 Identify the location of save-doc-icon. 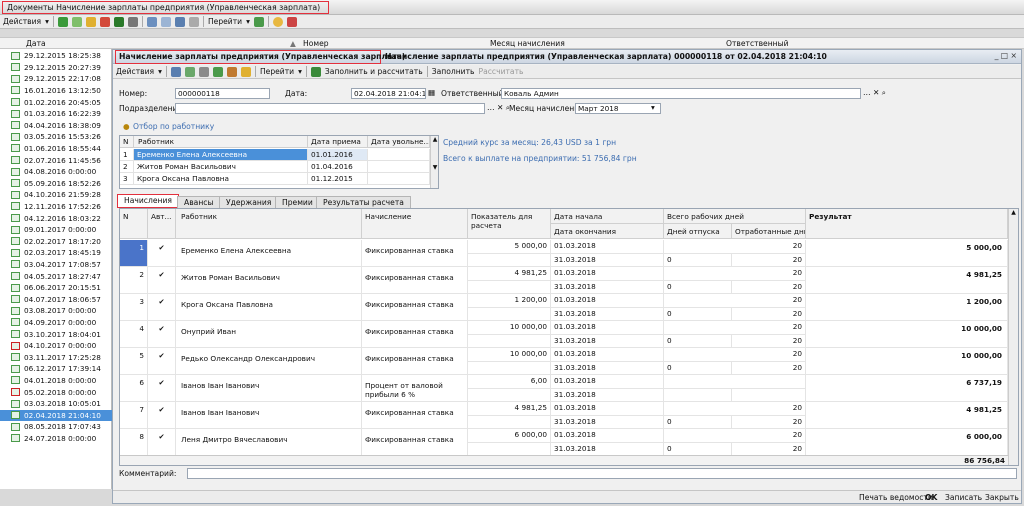
(189, 71).